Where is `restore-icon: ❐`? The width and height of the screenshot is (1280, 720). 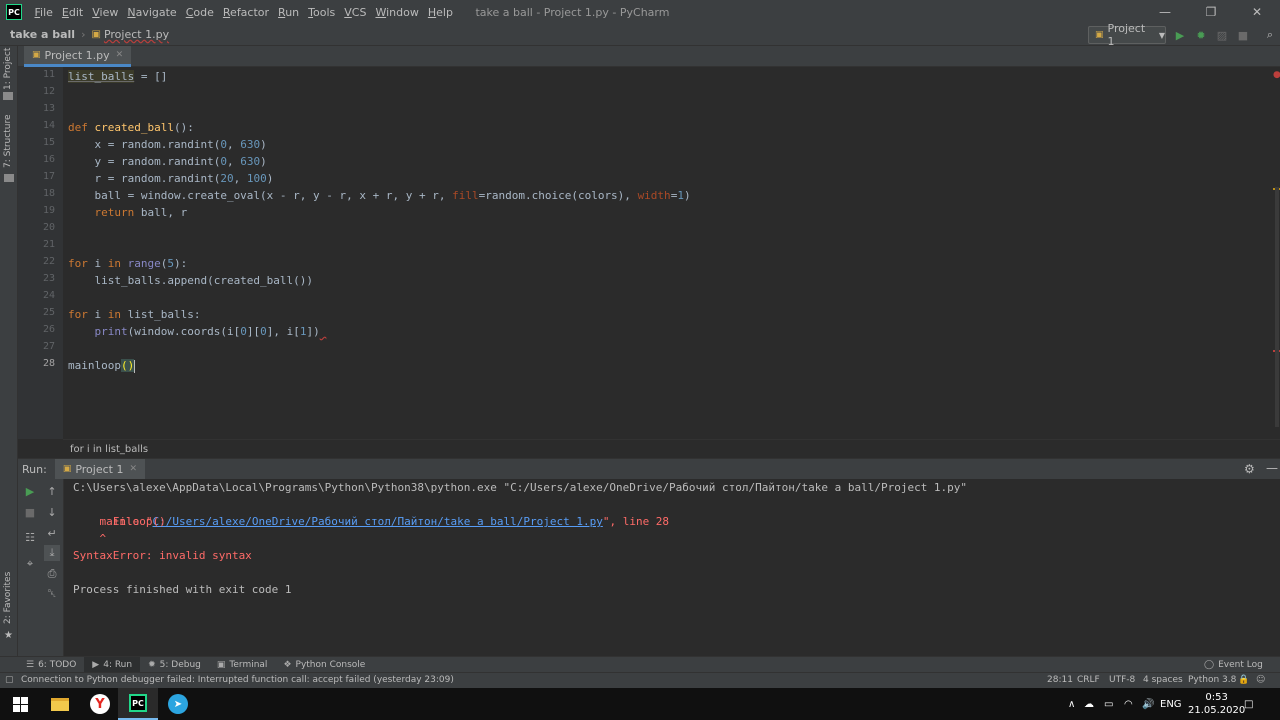 restore-icon: ❐ is located at coordinates (1211, 12).